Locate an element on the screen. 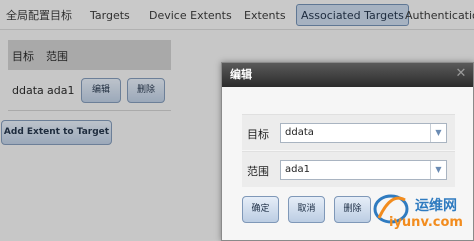  extent-select: ada1 ▼ is located at coordinates (363, 170).